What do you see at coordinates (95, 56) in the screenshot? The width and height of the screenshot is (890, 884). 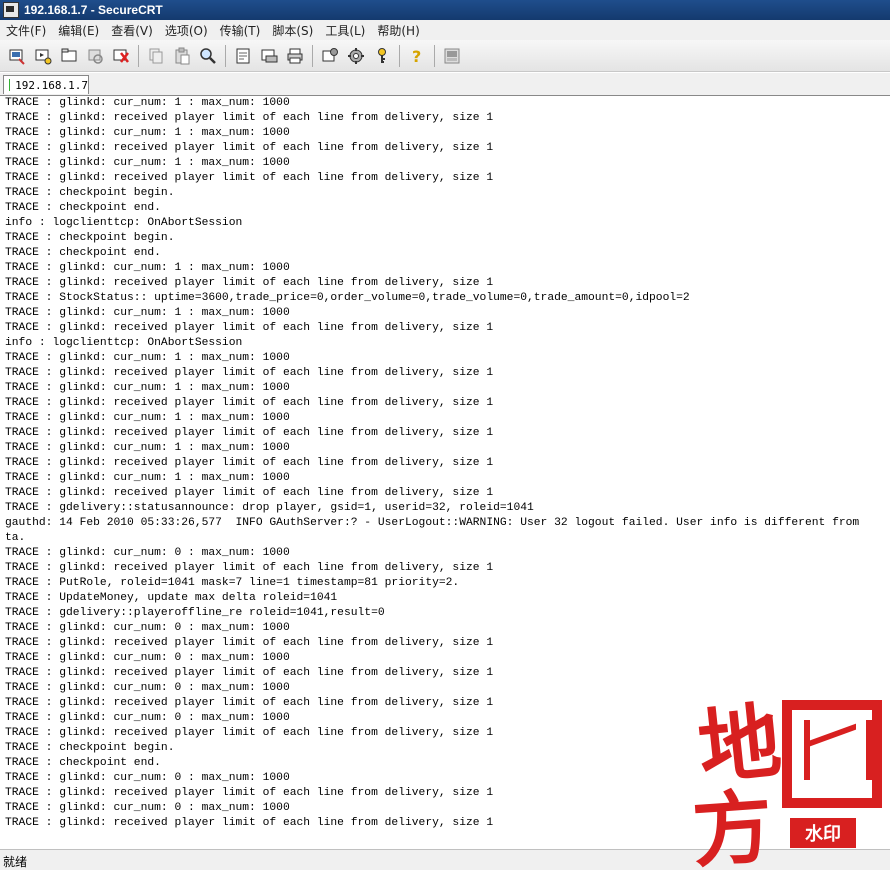 I see `reconnect-icon` at bounding box center [95, 56].